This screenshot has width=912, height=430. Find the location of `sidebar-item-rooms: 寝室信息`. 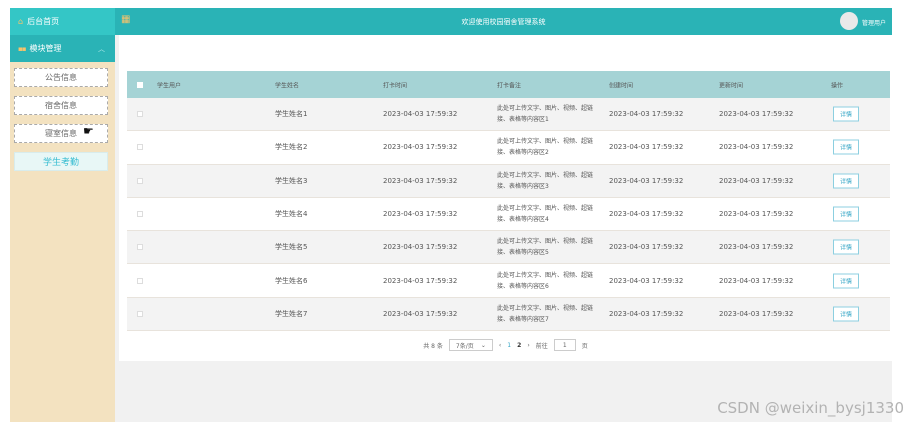

sidebar-item-rooms: 寝室信息 is located at coordinates (61, 133).